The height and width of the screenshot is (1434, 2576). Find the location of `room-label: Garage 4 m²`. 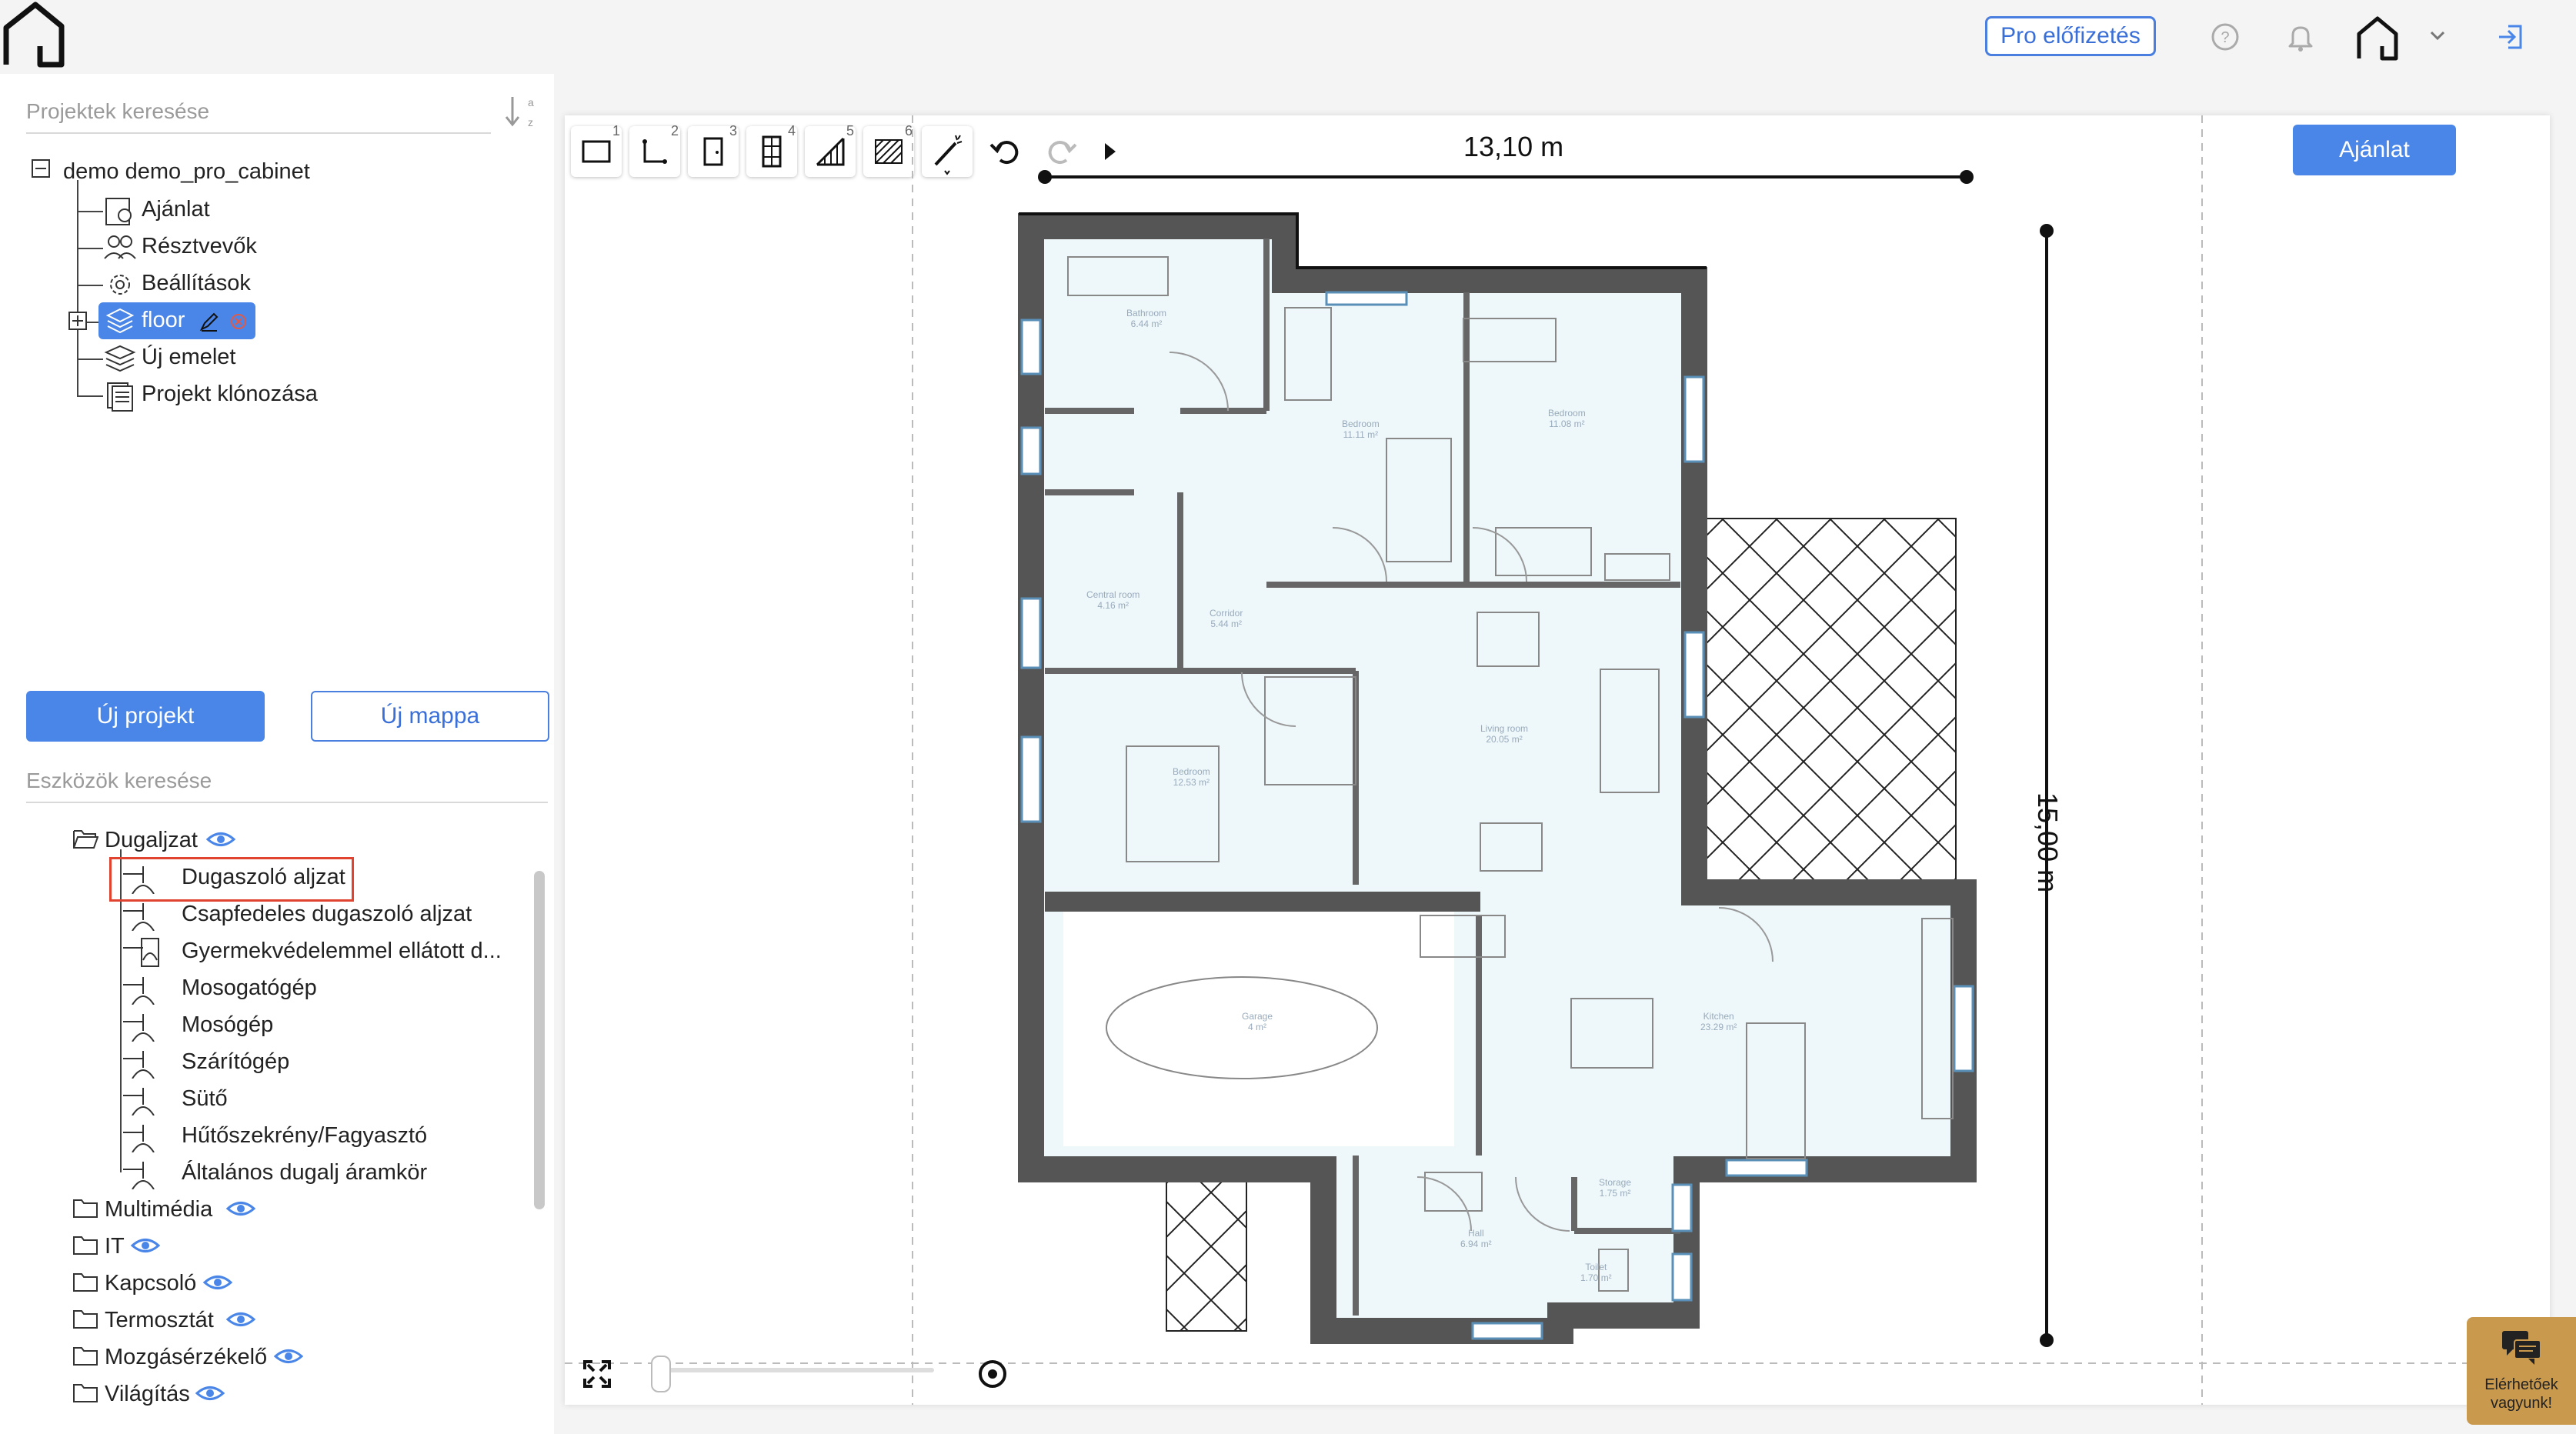

room-label: Garage 4 m² is located at coordinates (1258, 1021).